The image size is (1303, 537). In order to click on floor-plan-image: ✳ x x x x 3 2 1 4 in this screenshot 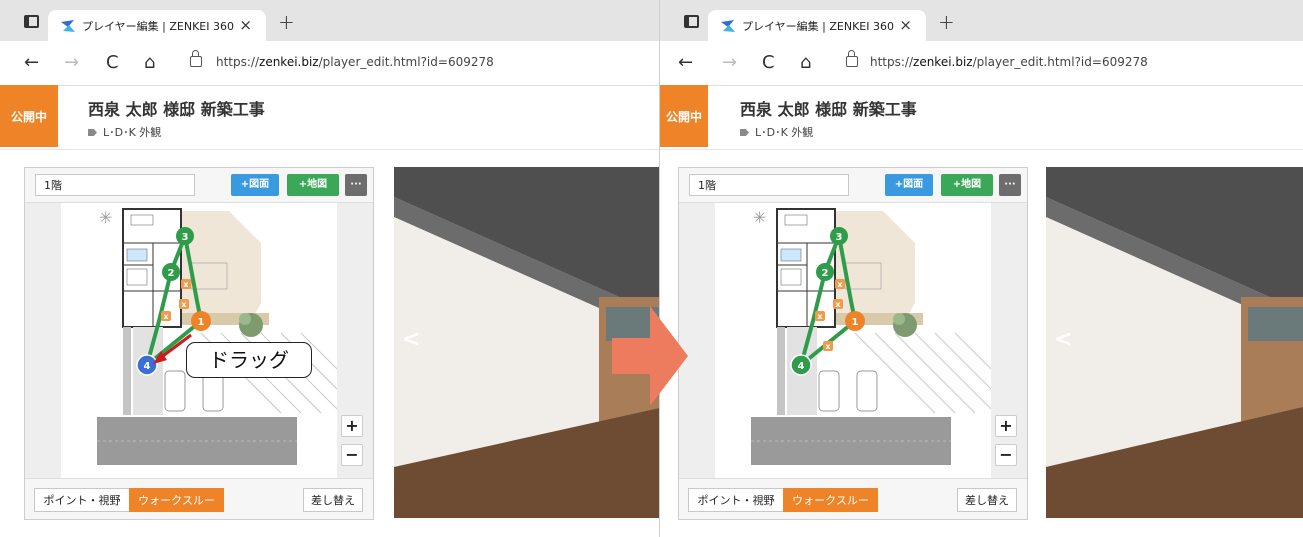, I will do `click(853, 341)`.